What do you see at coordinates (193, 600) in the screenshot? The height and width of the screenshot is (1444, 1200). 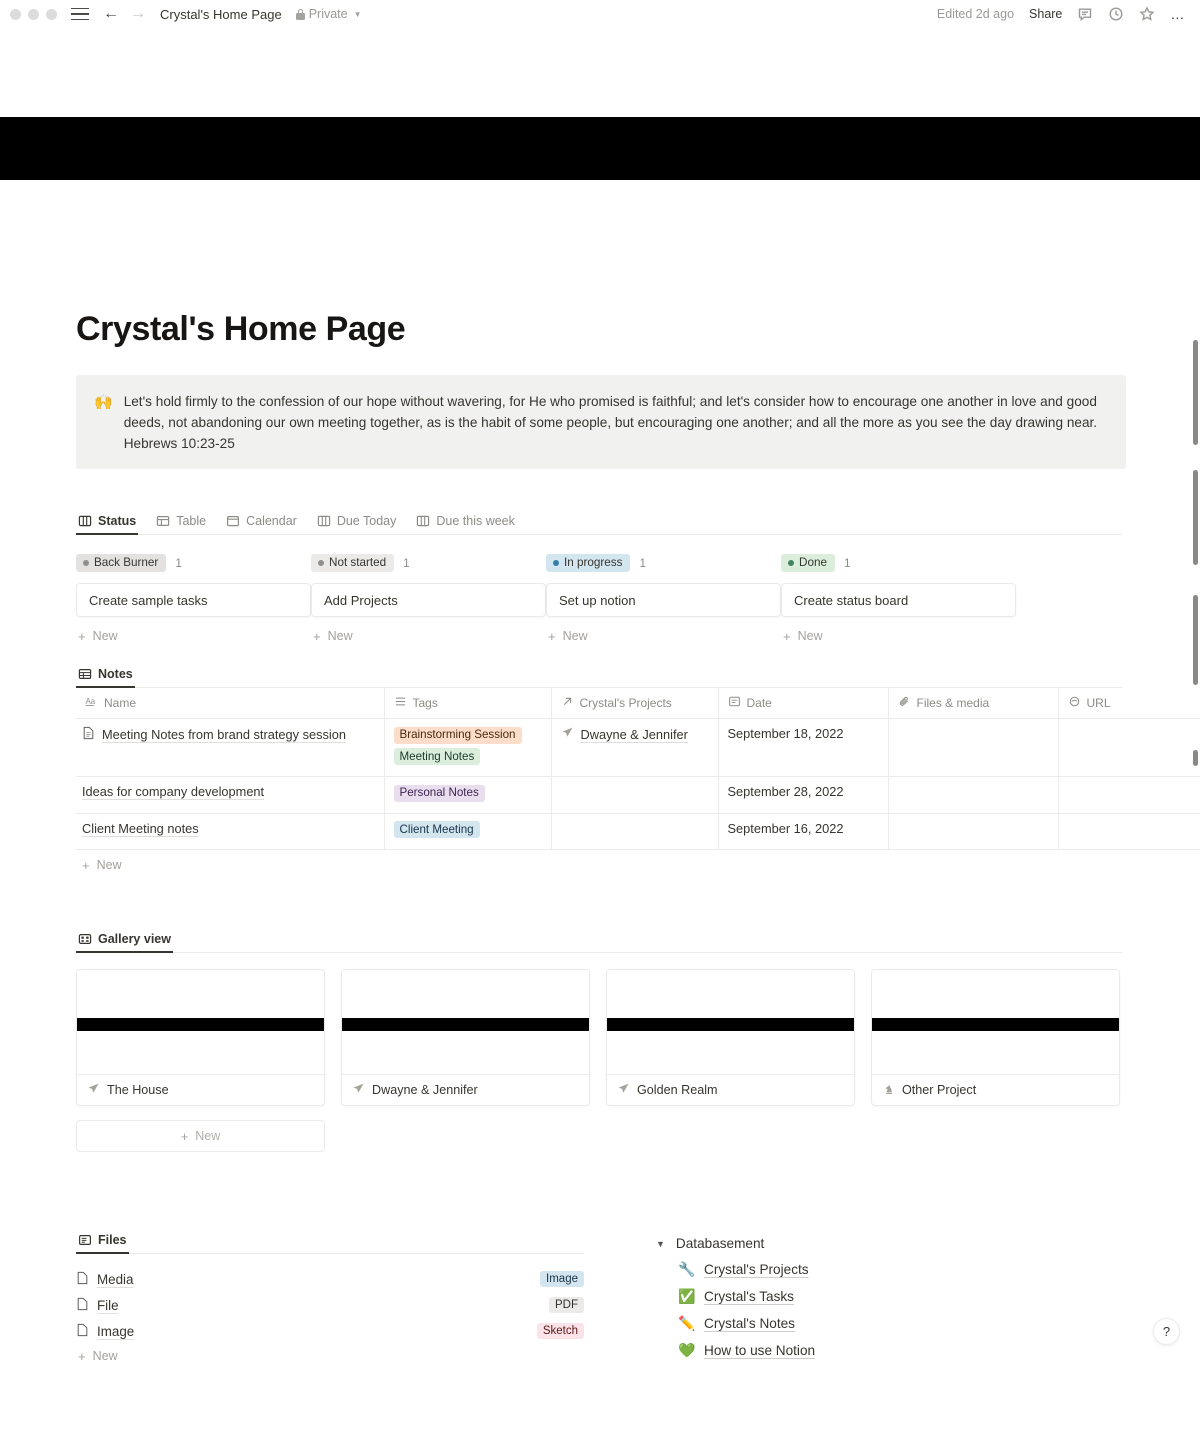 I see `board-card: Create sample tasks` at bounding box center [193, 600].